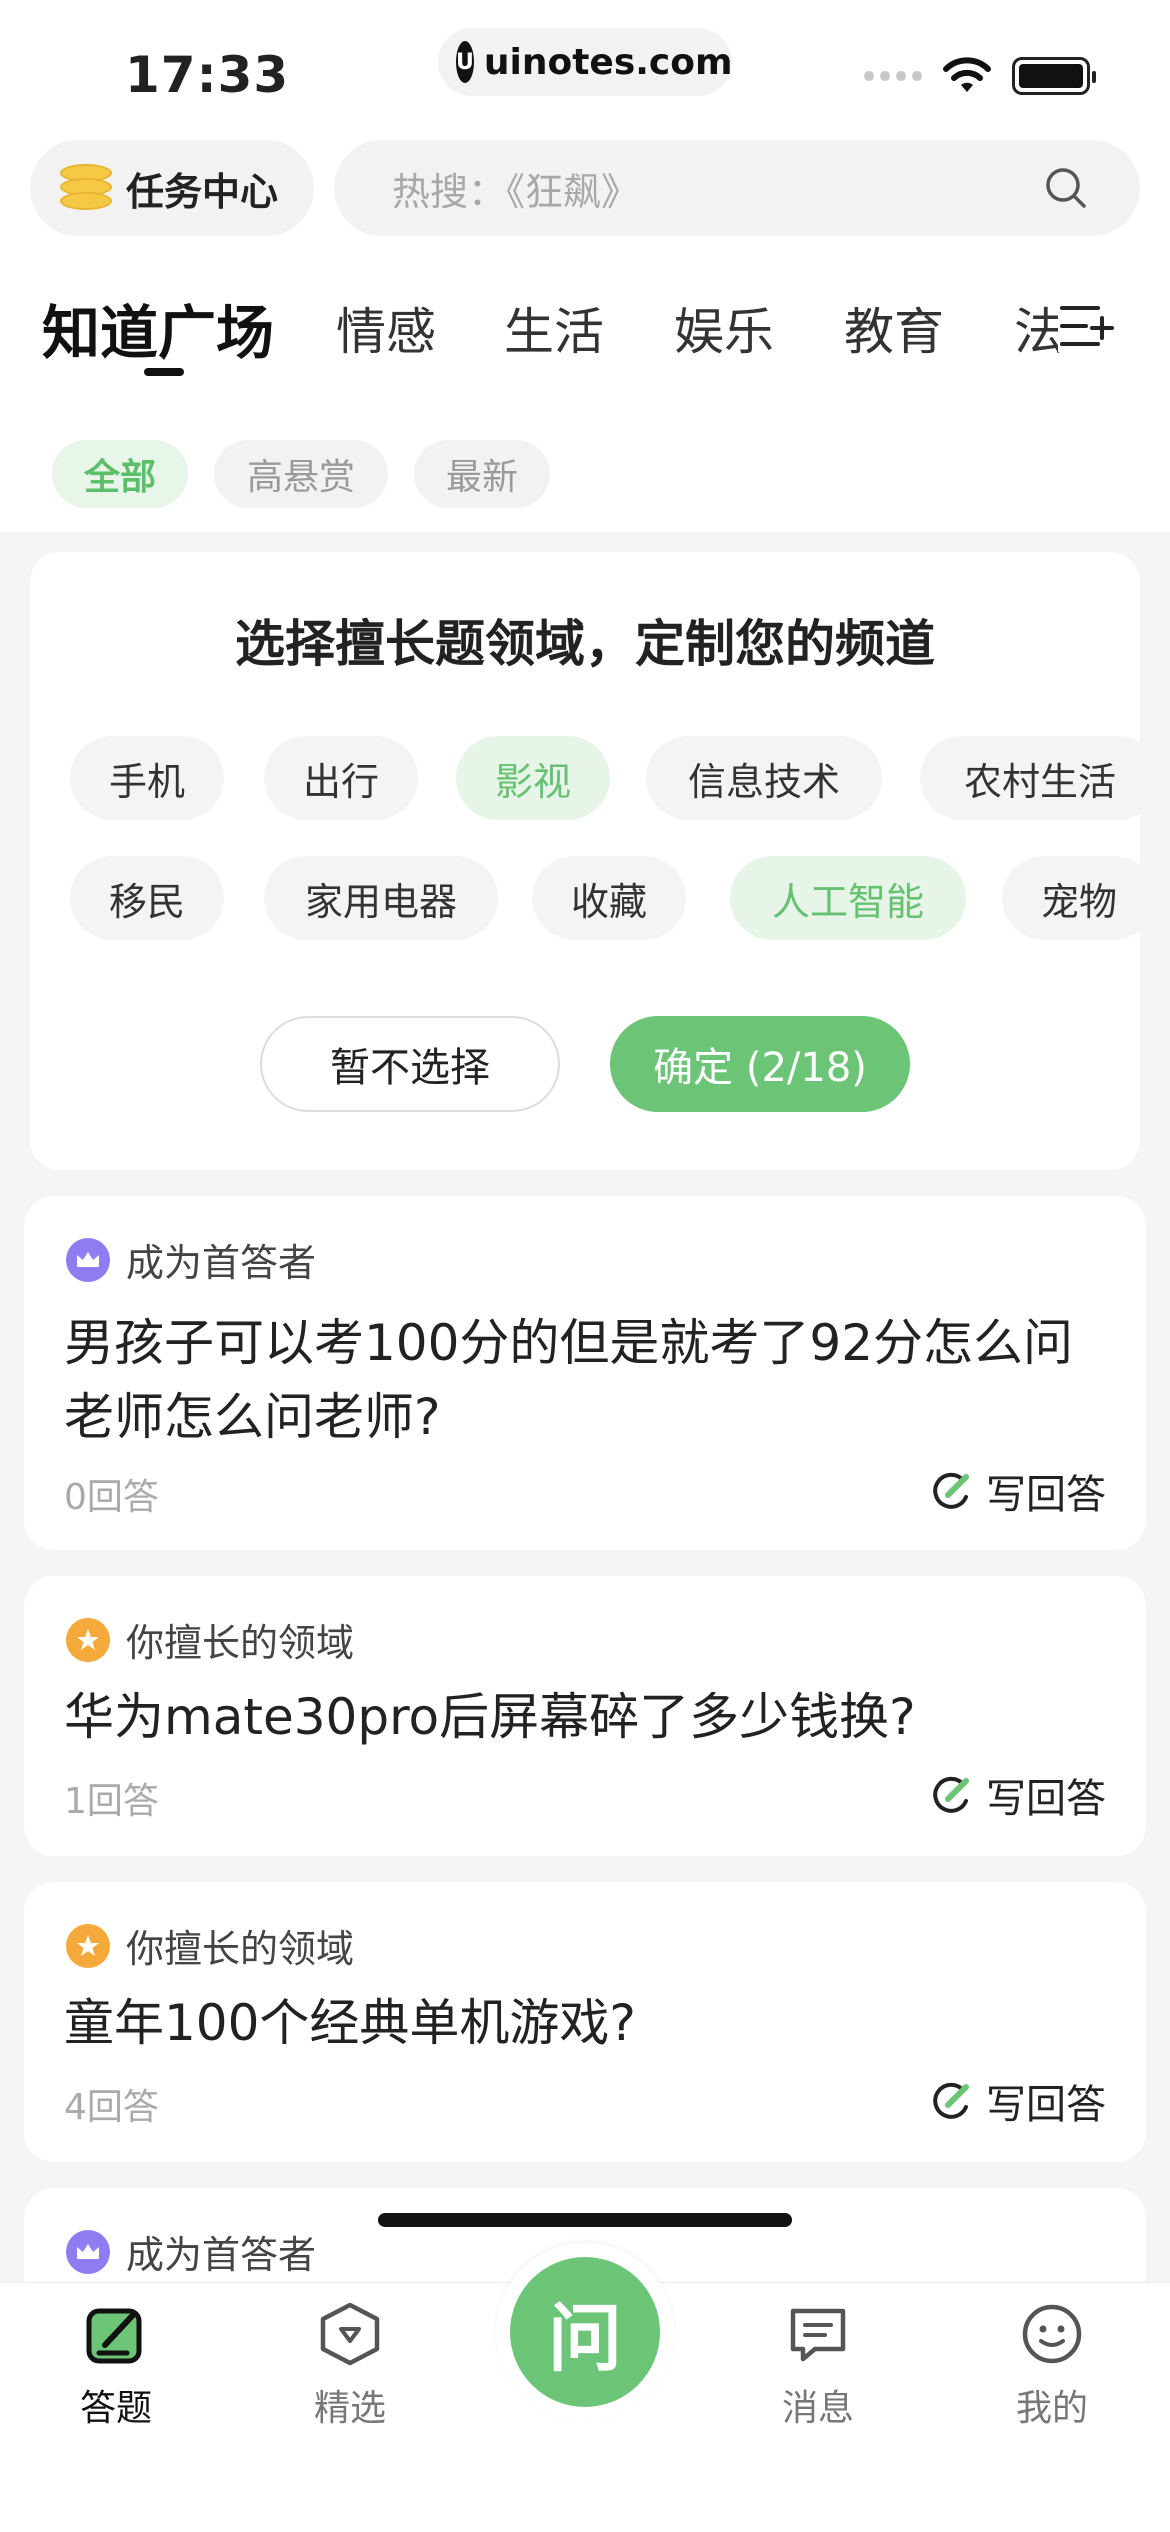 Image resolution: width=1170 pixels, height=2532 pixels. What do you see at coordinates (202, 191) in the screenshot?
I see `task-center-label: 任务中心` at bounding box center [202, 191].